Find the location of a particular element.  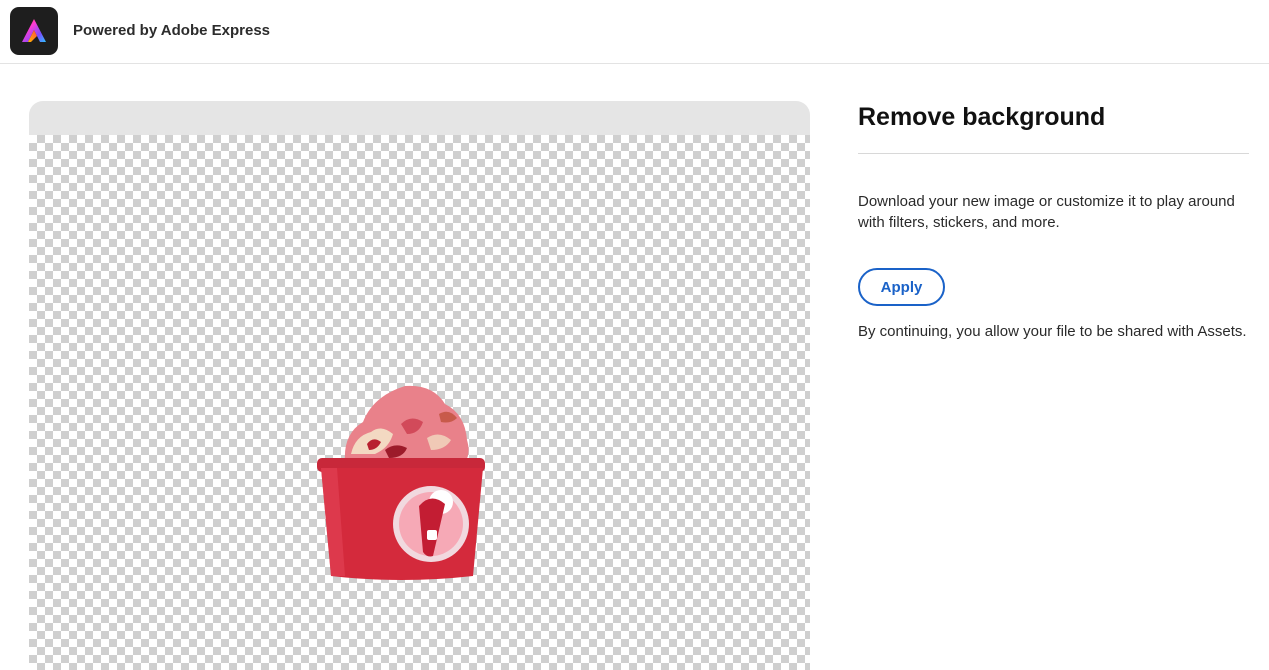

ice-cream-cup-icon is located at coordinates (401, 484).